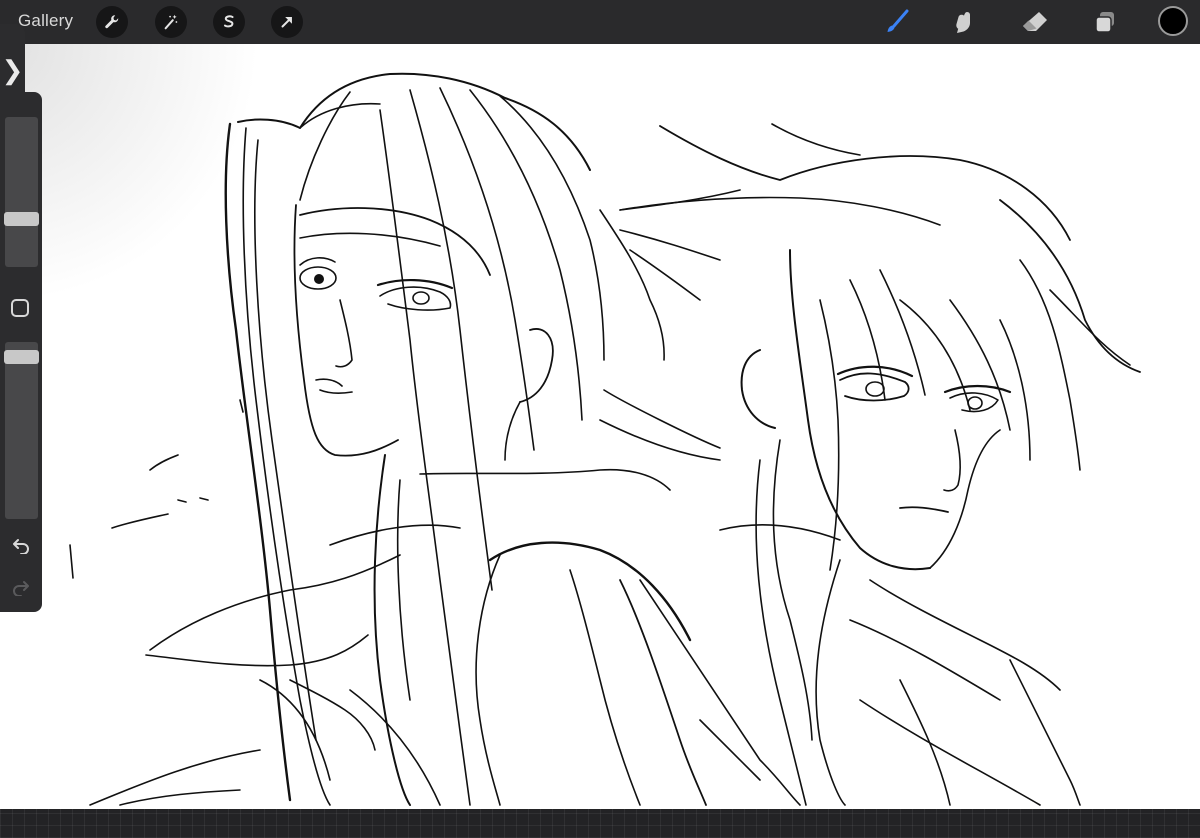 This screenshot has width=1200, height=838. I want to click on transform-button, so click(287, 22).